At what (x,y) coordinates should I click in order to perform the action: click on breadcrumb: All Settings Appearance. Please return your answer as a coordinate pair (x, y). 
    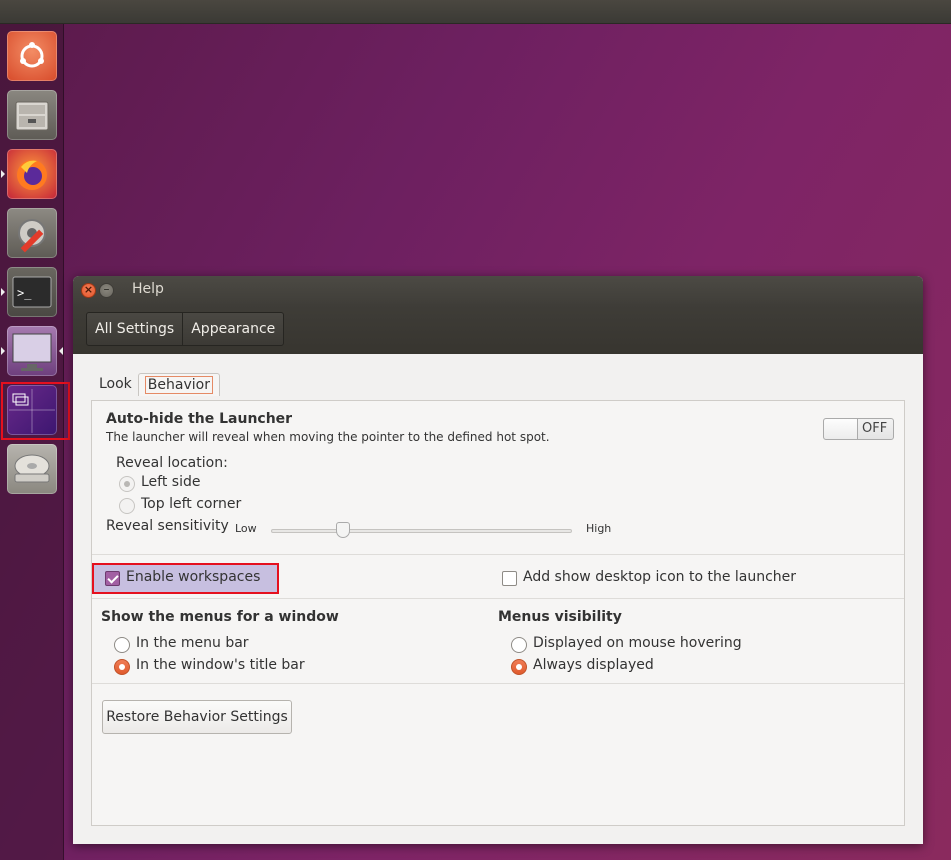
    Looking at the image, I should click on (185, 329).